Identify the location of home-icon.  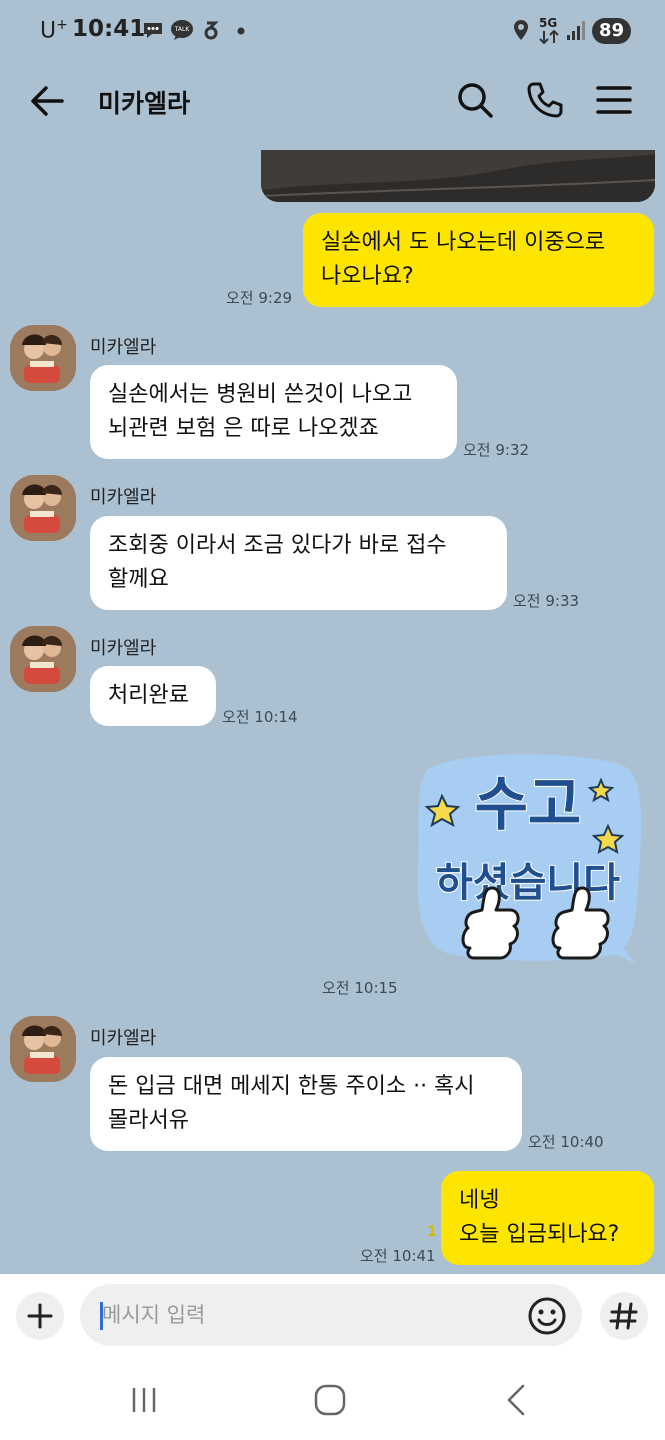
(330, 1400).